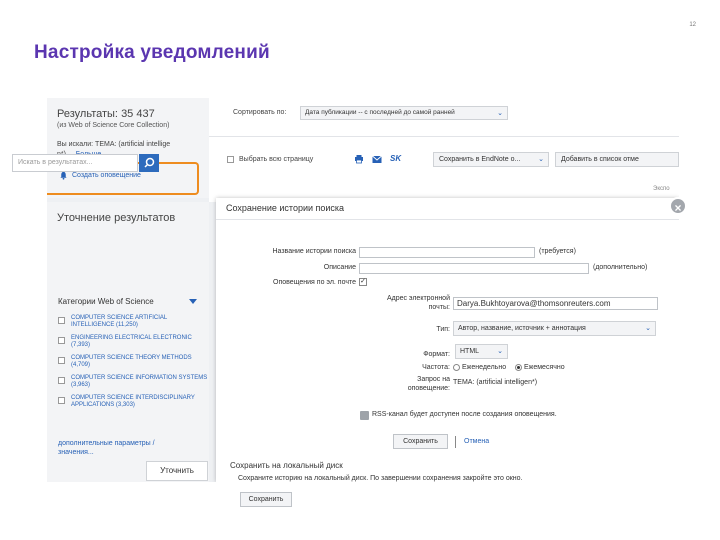  I want to click on search-icon, so click(149, 162).